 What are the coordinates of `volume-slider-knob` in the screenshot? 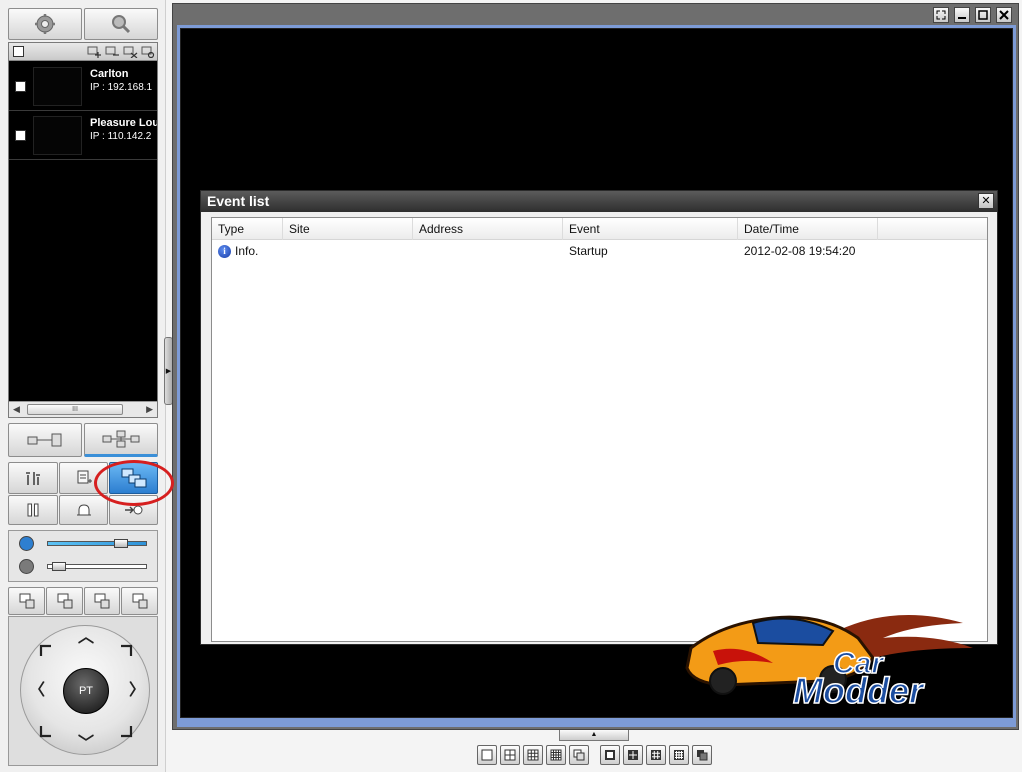 It's located at (121, 543).